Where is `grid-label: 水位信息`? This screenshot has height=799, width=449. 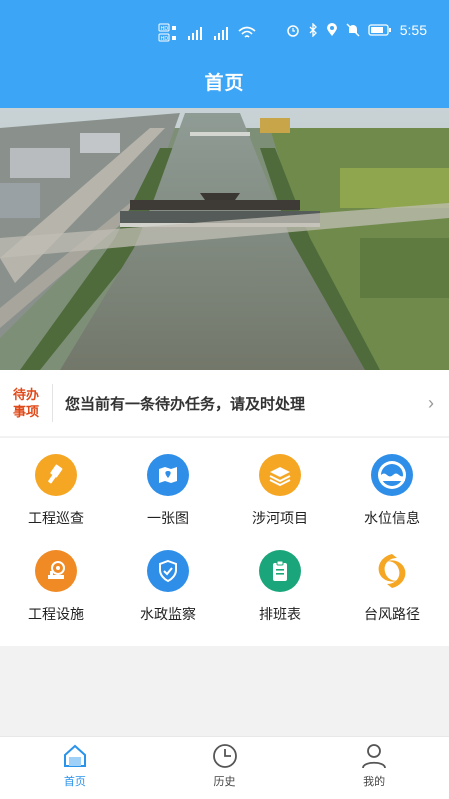 grid-label: 水位信息 is located at coordinates (392, 518).